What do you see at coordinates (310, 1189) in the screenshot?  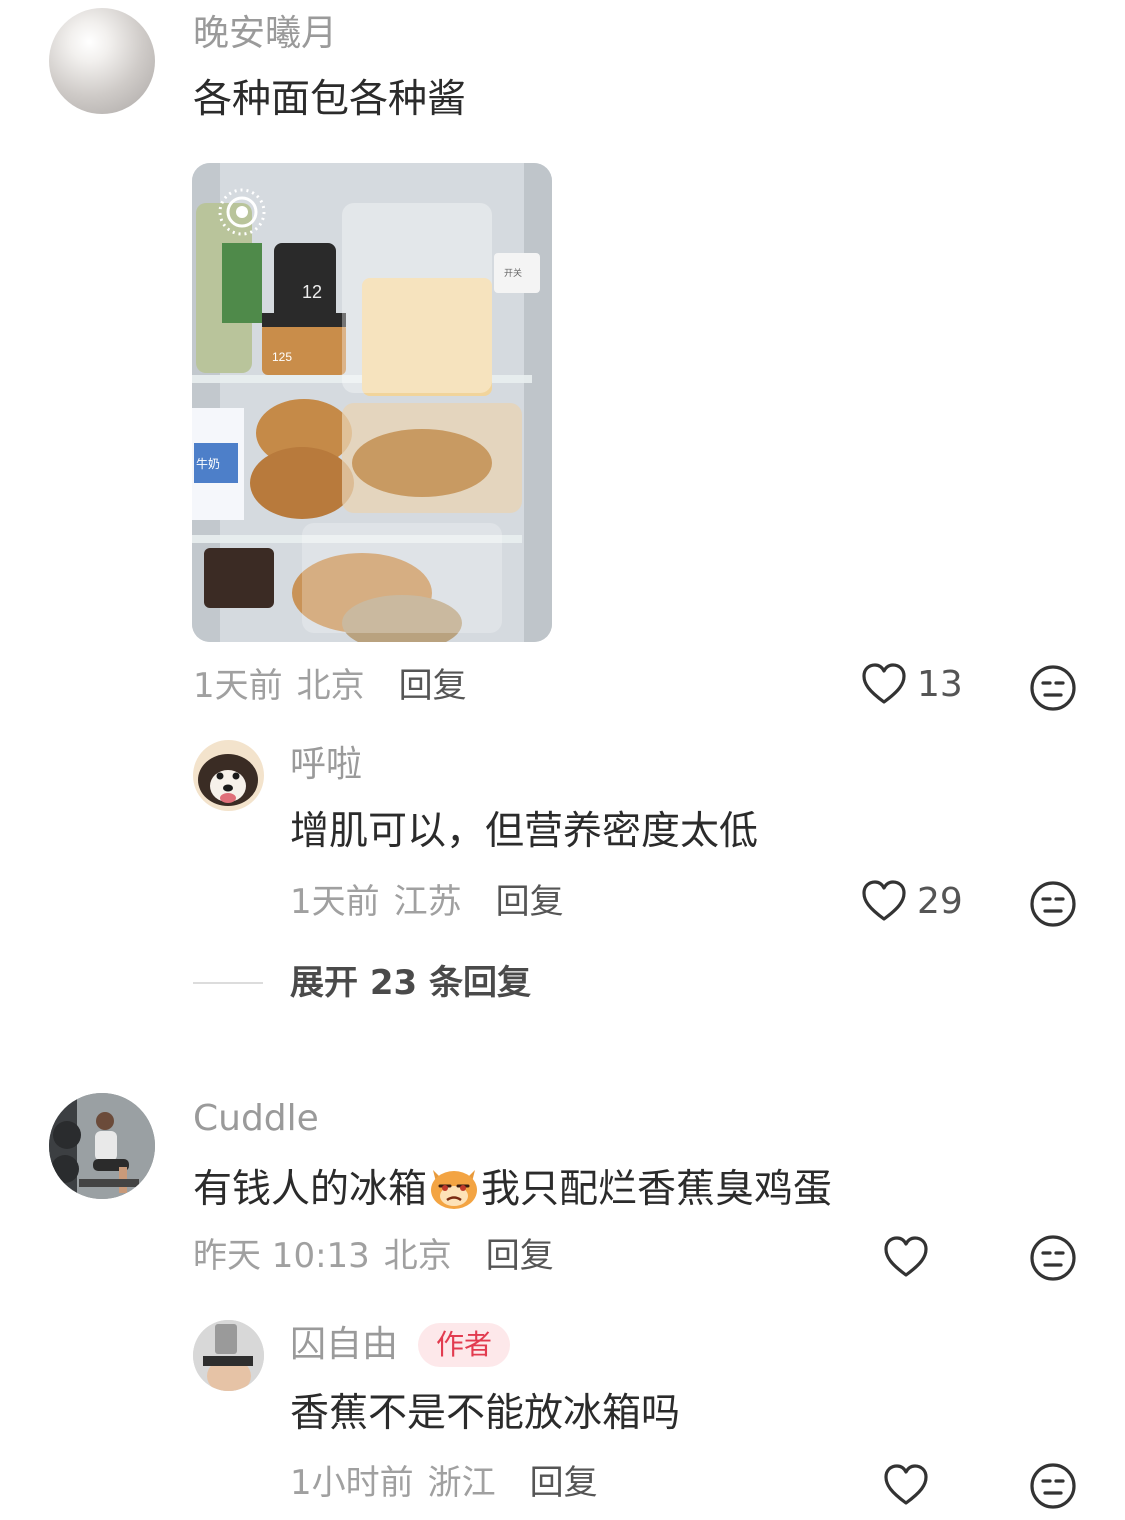 I see `comment-text-part: 有钱人的冰箱` at bounding box center [310, 1189].